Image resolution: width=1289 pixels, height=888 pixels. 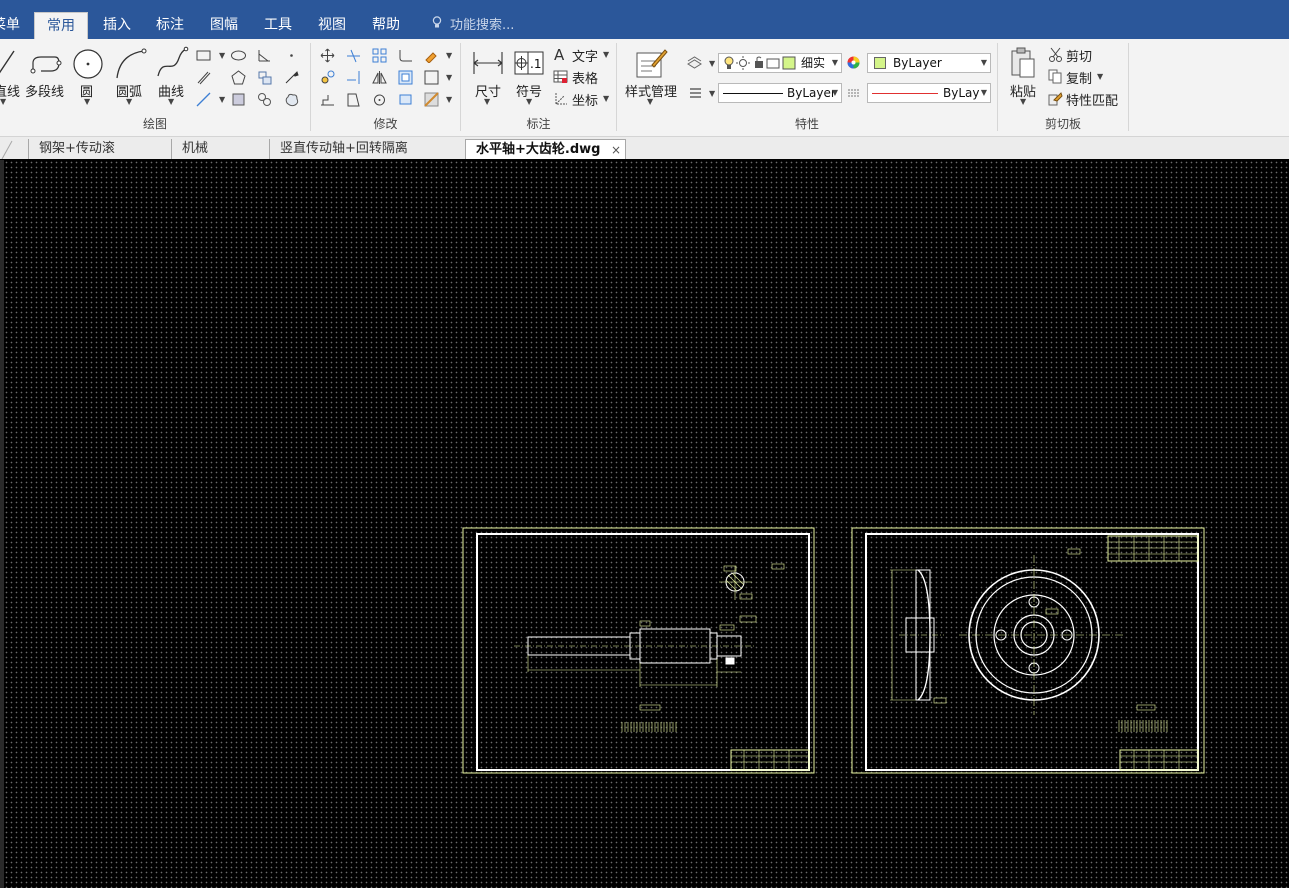 What do you see at coordinates (362, 157) in the screenshot?
I see `tab-vertical-shaft: 竖直传动轴+回转隔离器.dwg` at bounding box center [362, 157].